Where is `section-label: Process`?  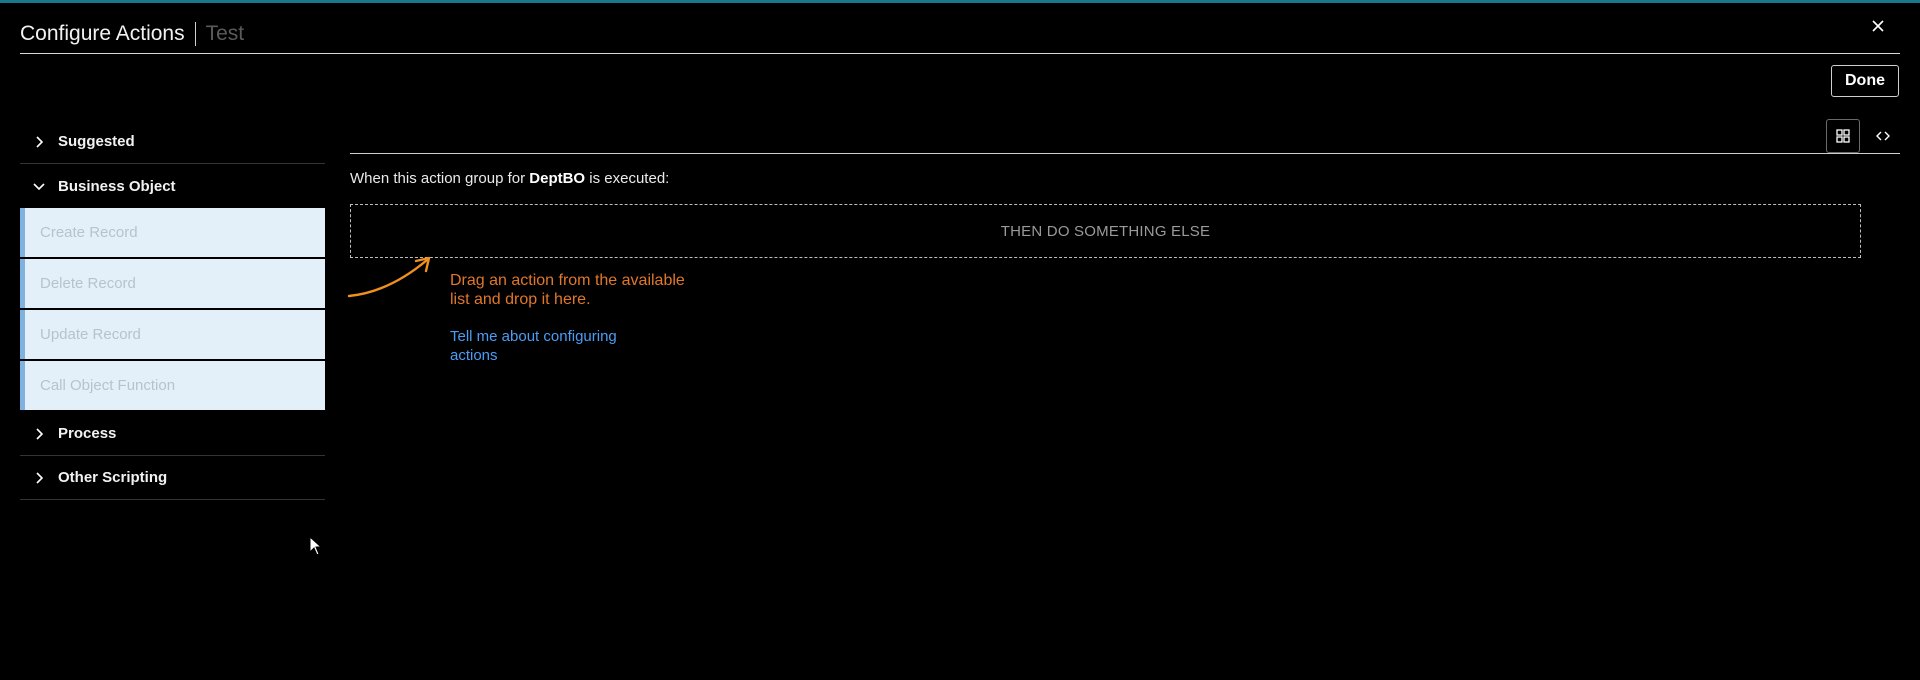 section-label: Process is located at coordinates (87, 433).